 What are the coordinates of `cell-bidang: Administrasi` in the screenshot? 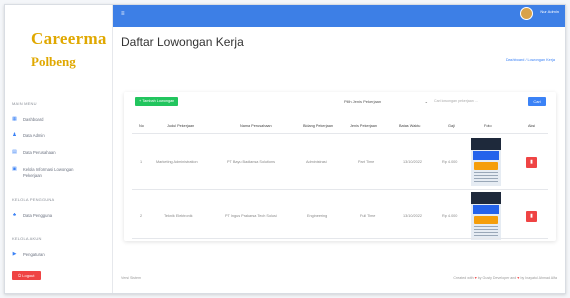 It's located at (316, 162).